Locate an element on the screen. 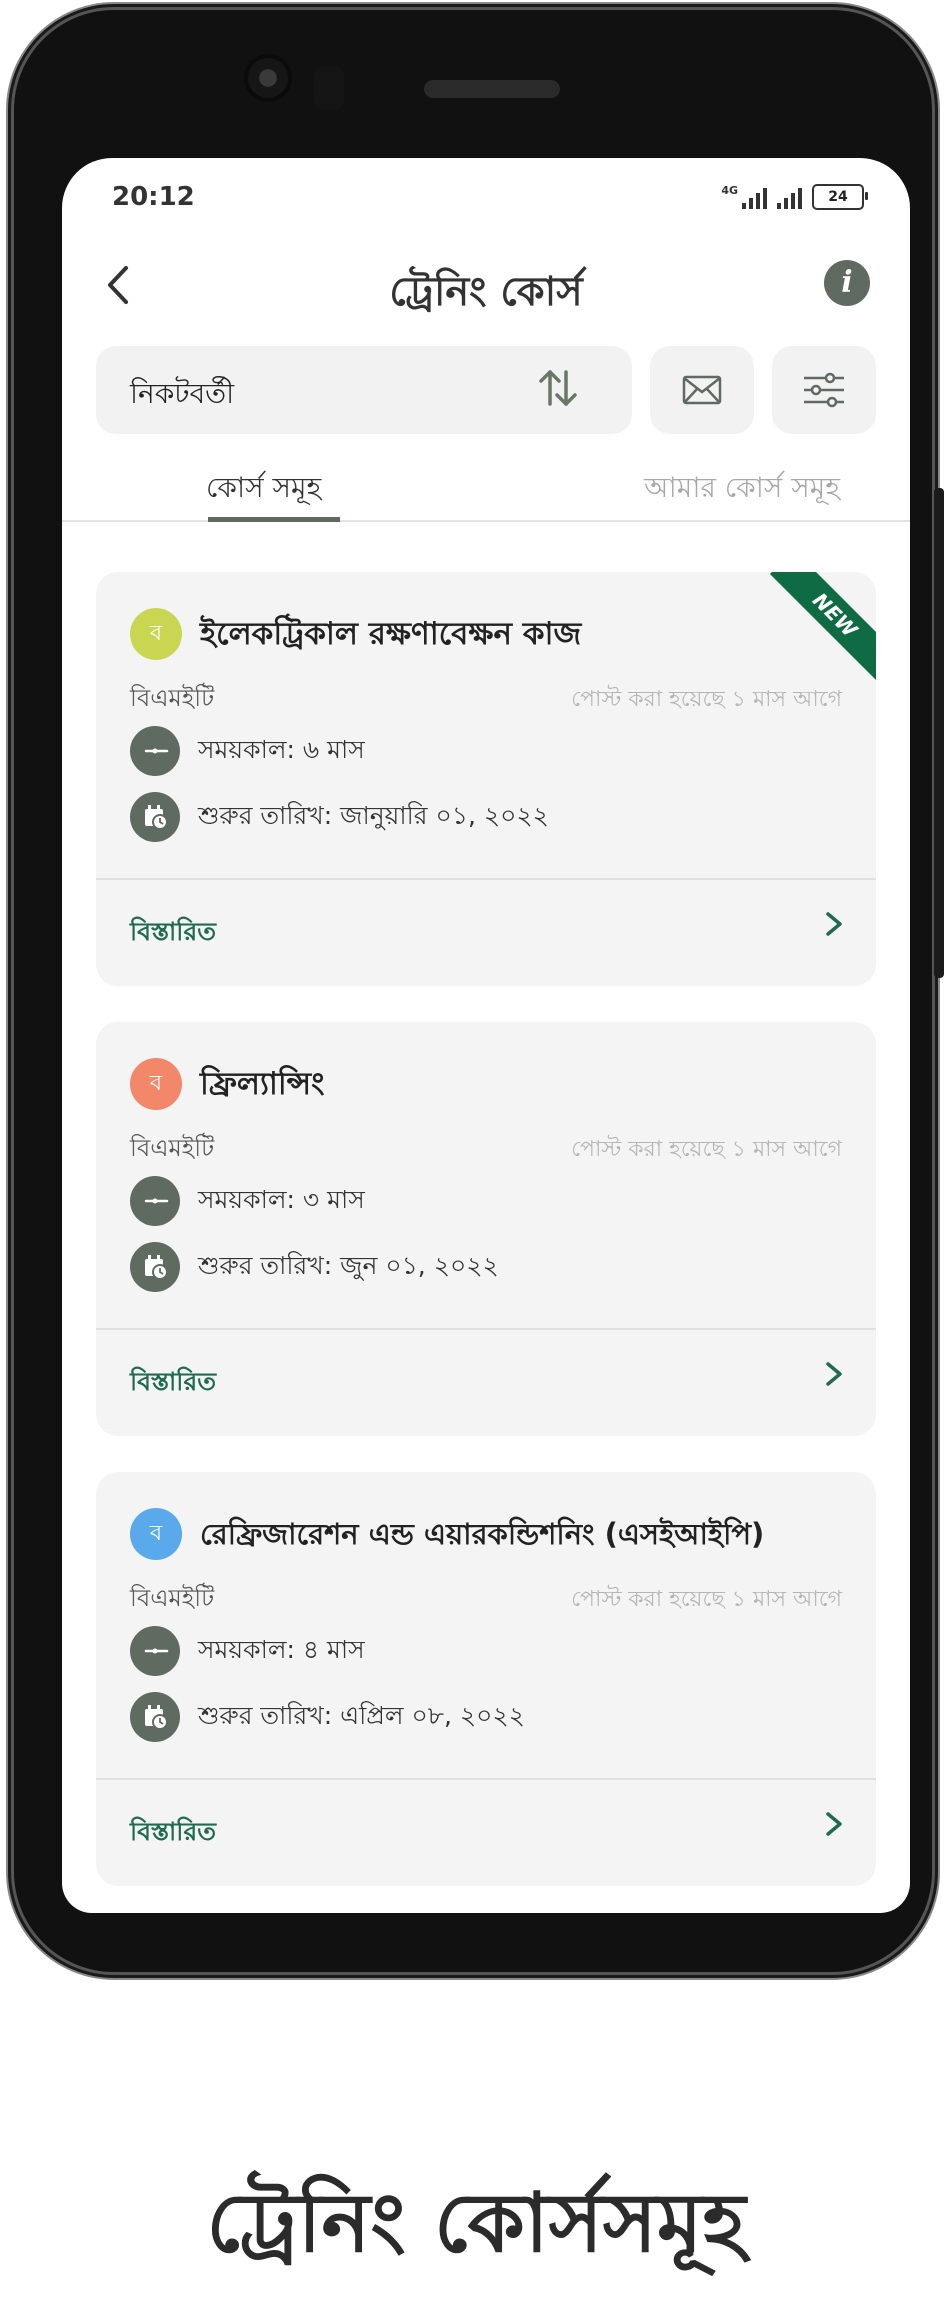  duration-row: সময়কাল: ৬ মাস is located at coordinates (247, 751).